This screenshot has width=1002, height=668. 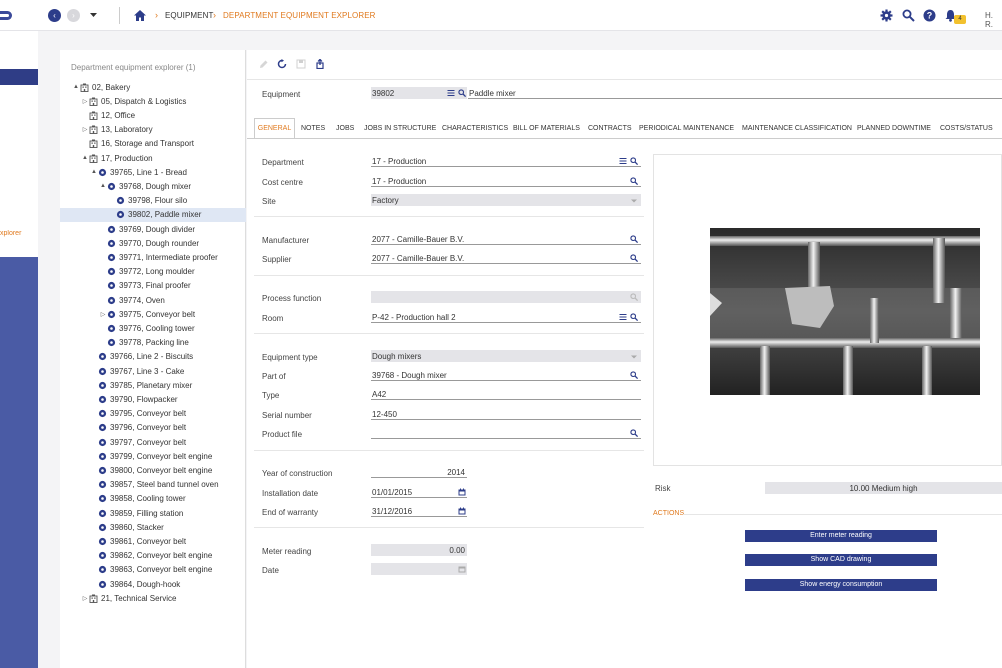 What do you see at coordinates (153, 257) in the screenshot?
I see `tree-item: 39771, Intermediate proofer` at bounding box center [153, 257].